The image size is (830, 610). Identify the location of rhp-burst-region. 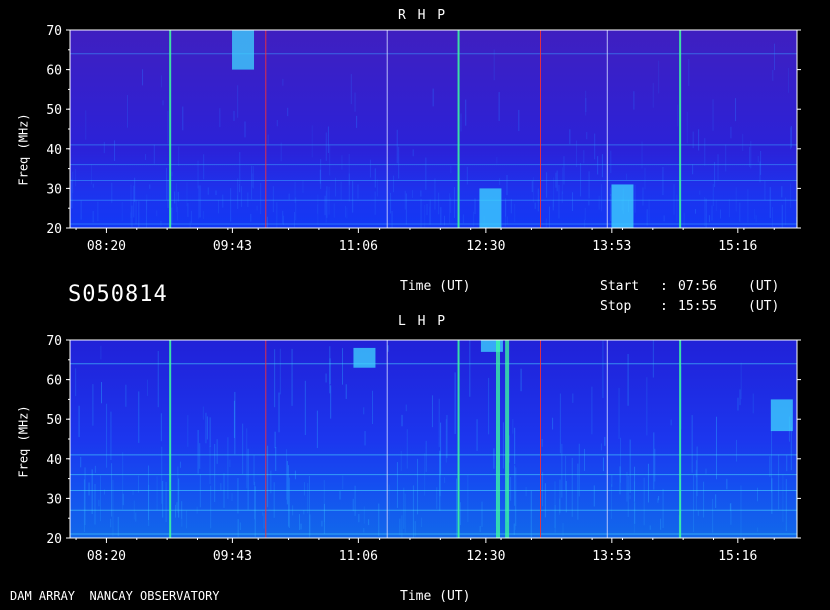
(243, 50).